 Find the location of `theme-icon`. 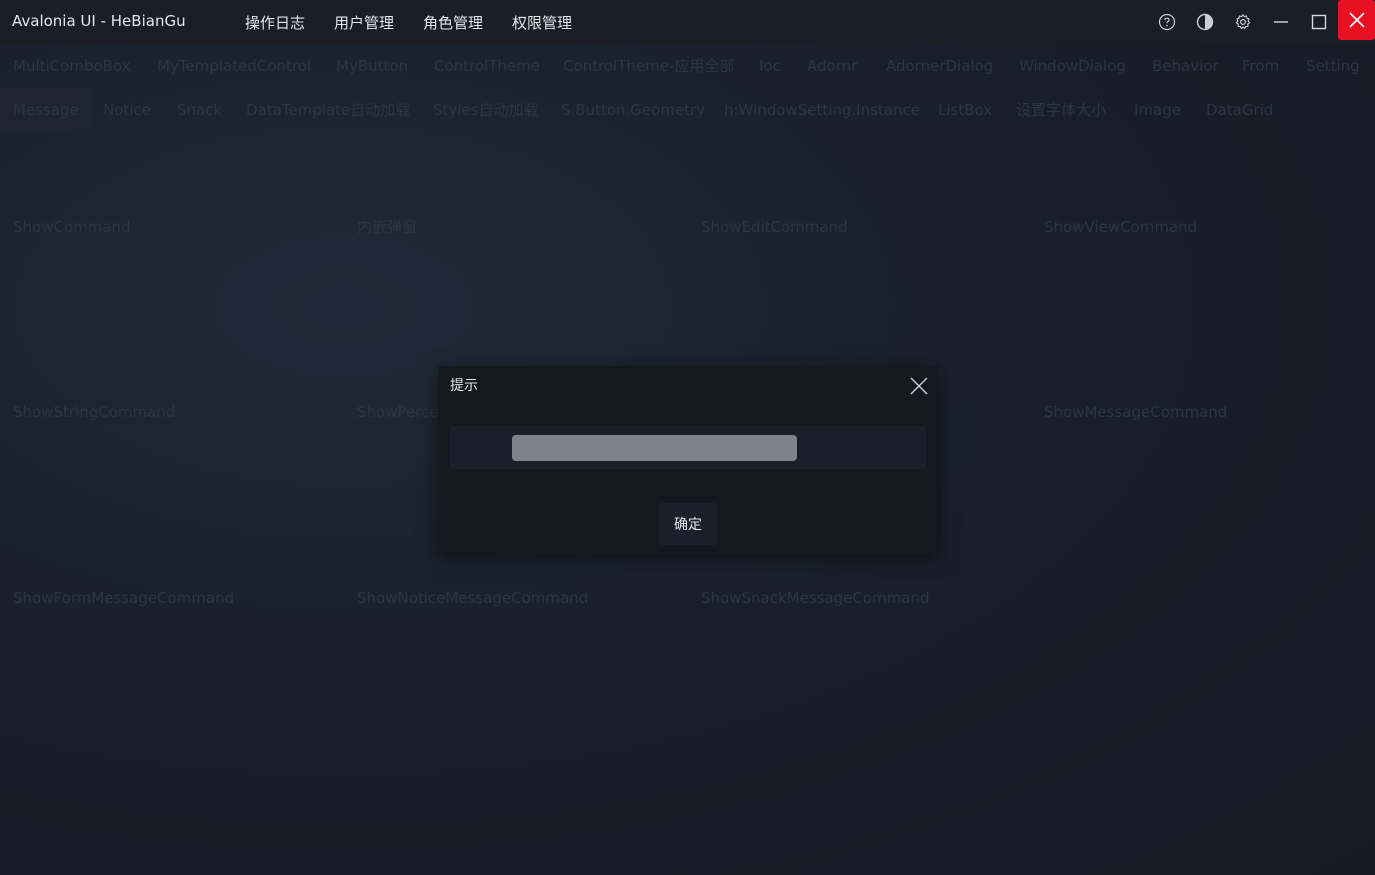

theme-icon is located at coordinates (1205, 22).